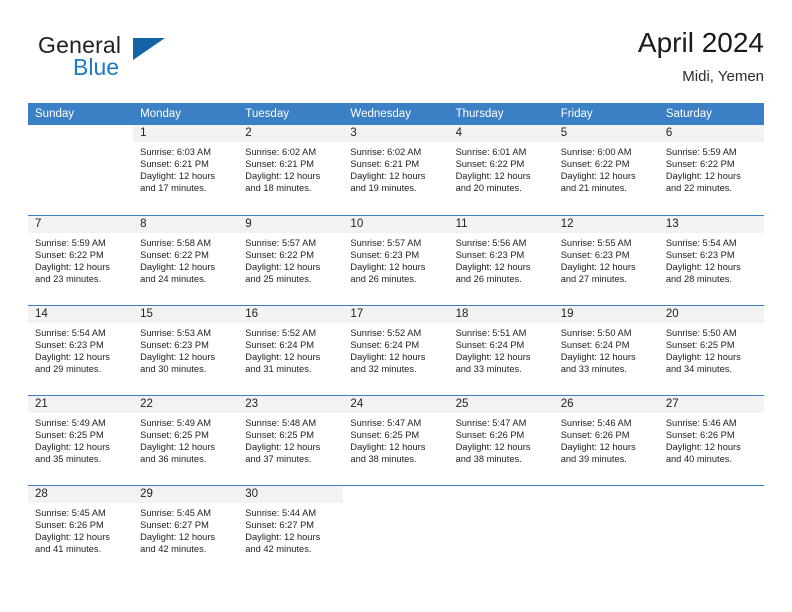 The image size is (792, 612). Describe the element at coordinates (698, 278) in the screenshot. I see `daylight-text-line2: and 28 minutes.` at that location.